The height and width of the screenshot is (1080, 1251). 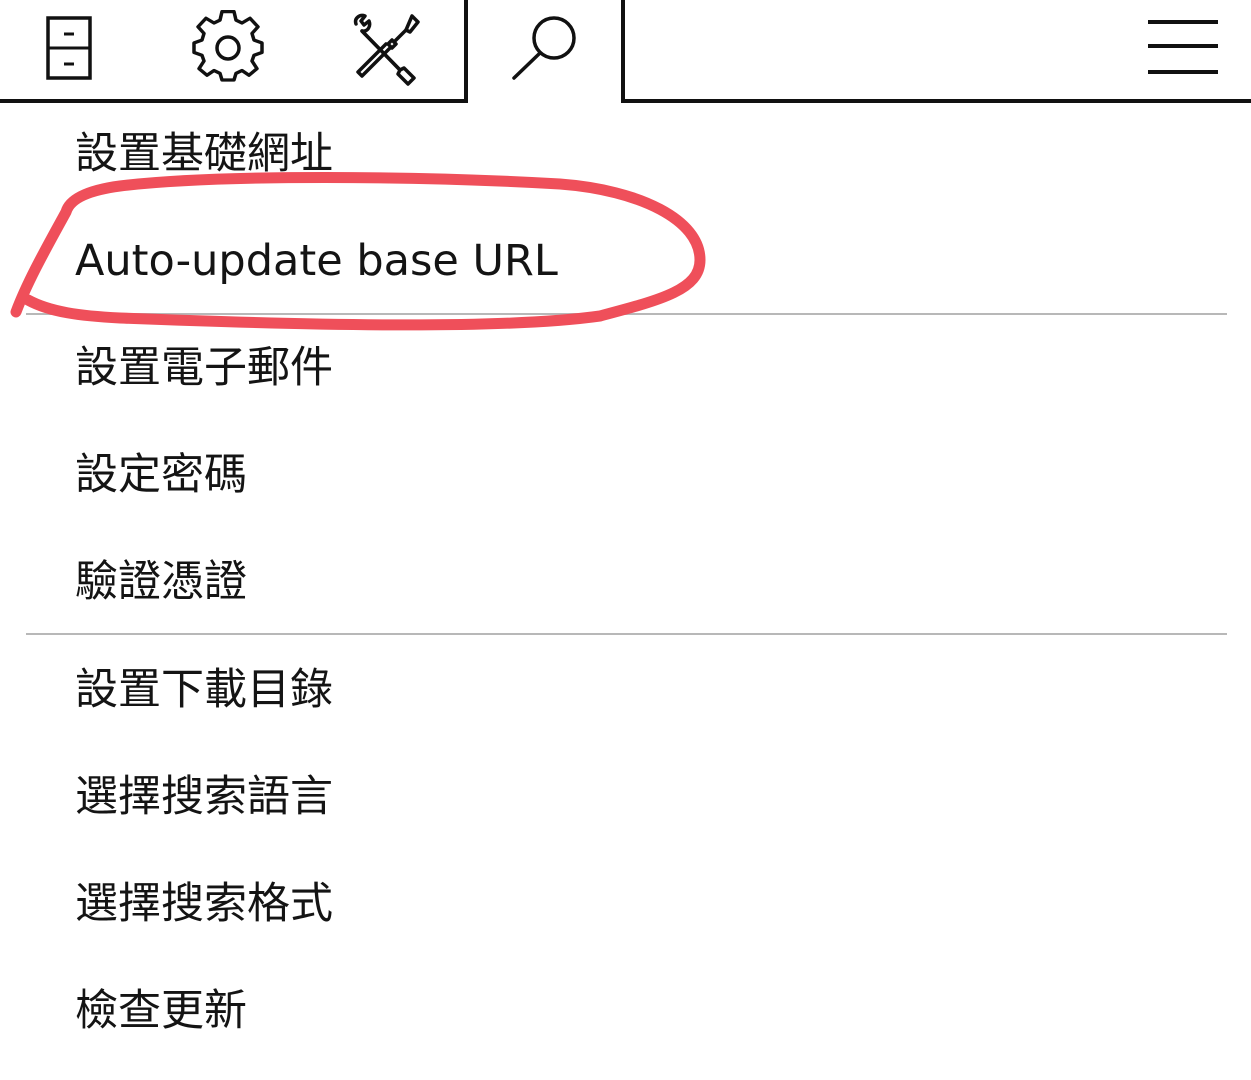 I want to click on menu-item-check-for-updates: 檢查更新, so click(x=161, y=1011).